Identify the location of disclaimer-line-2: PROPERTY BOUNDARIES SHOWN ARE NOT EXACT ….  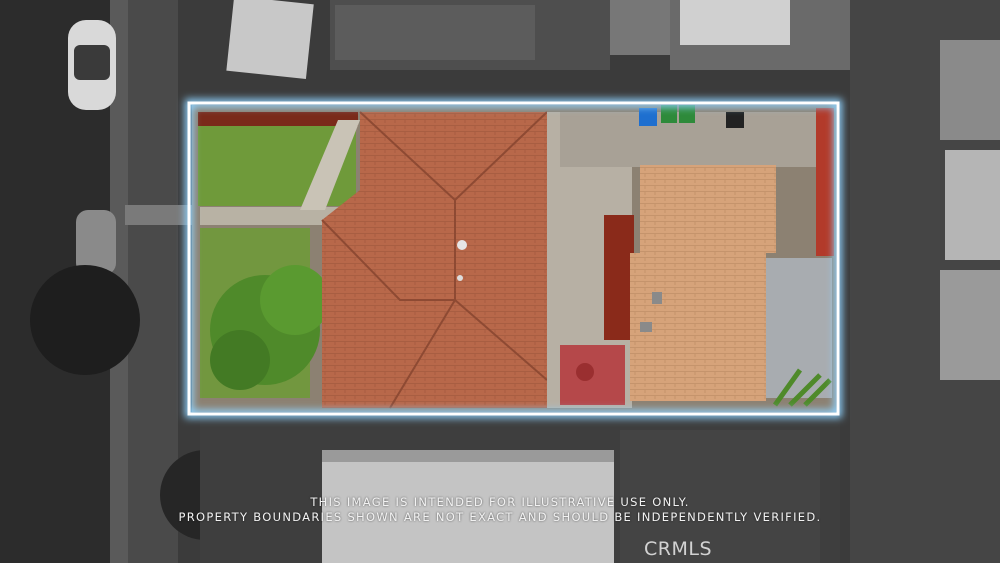
(500, 517).